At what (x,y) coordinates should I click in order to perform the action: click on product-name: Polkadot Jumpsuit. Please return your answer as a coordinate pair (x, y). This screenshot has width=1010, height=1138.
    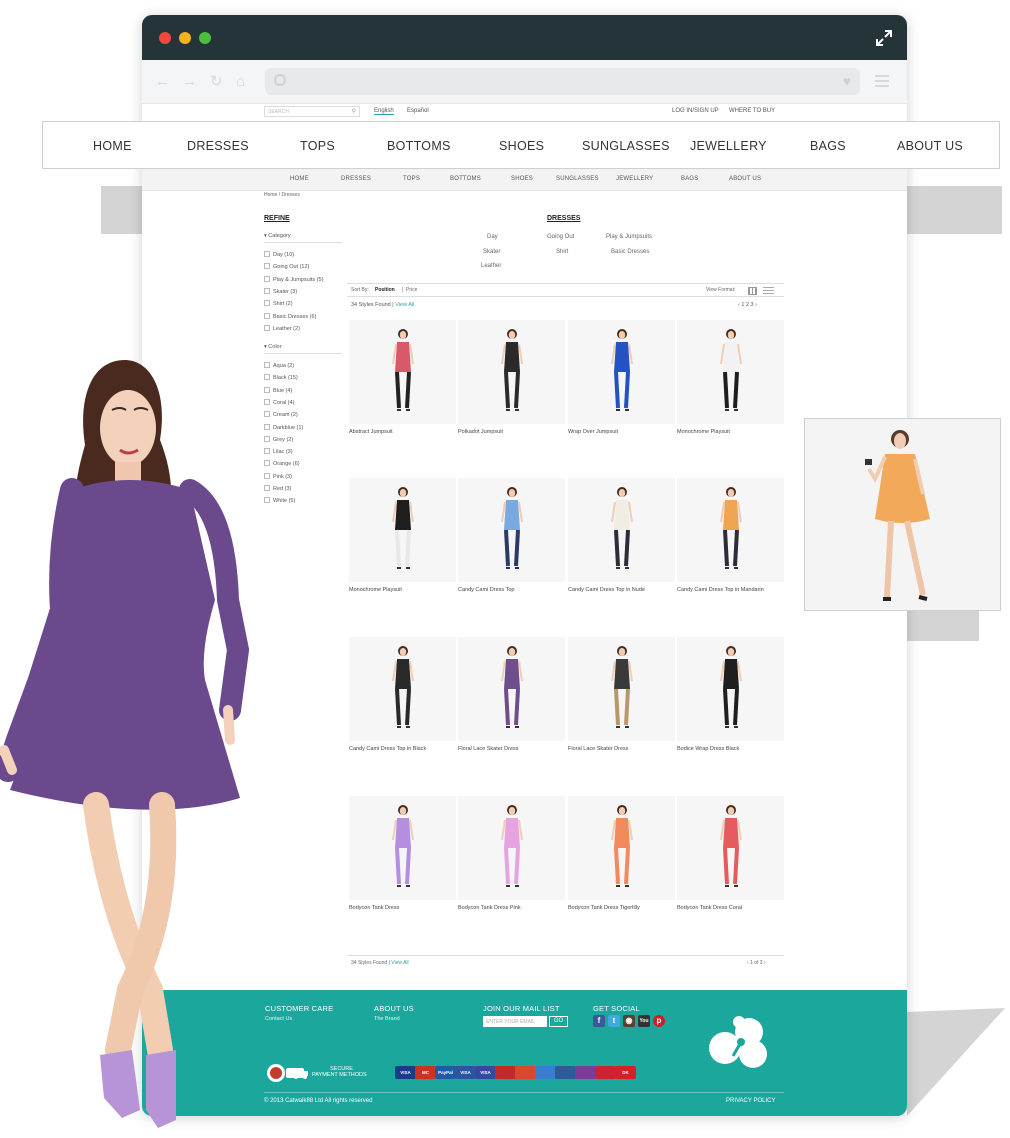
    Looking at the image, I should click on (511, 432).